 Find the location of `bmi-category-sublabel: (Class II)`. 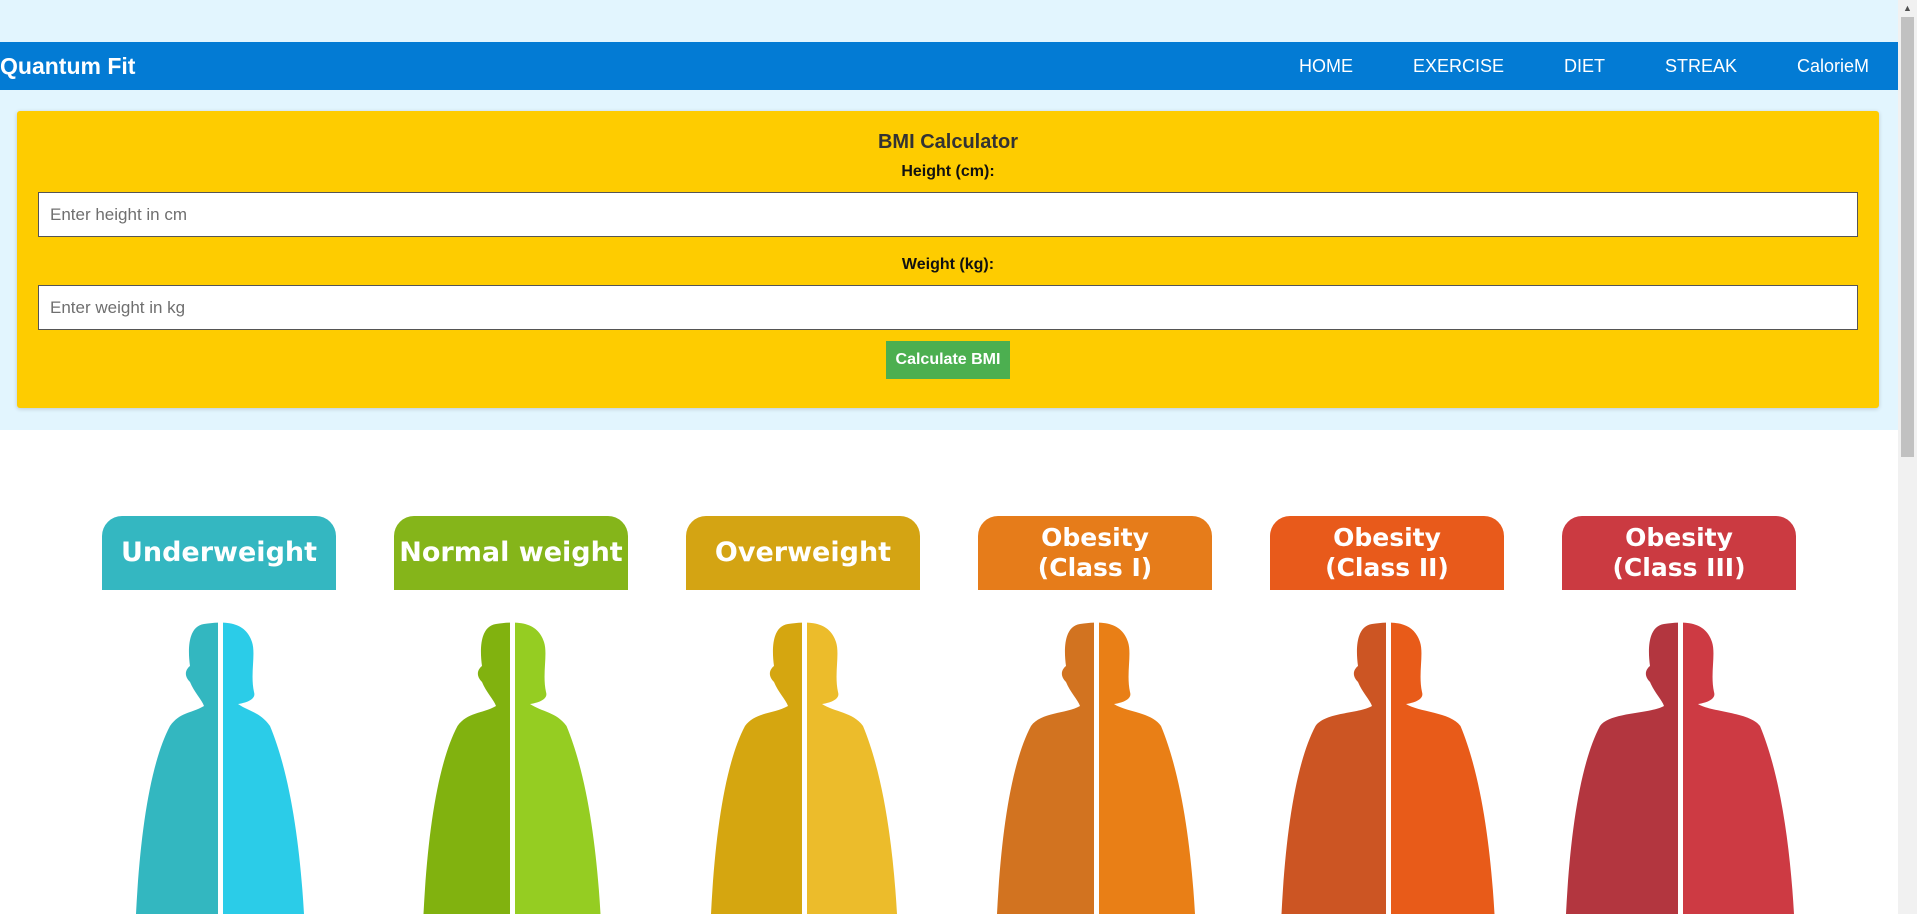

bmi-category-sublabel: (Class II) is located at coordinates (1387, 567).